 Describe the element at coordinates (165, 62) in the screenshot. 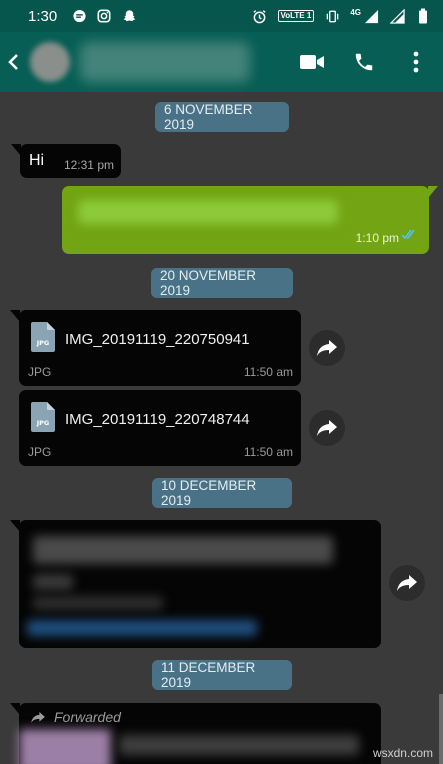

I see `contact-name-blurred` at that location.